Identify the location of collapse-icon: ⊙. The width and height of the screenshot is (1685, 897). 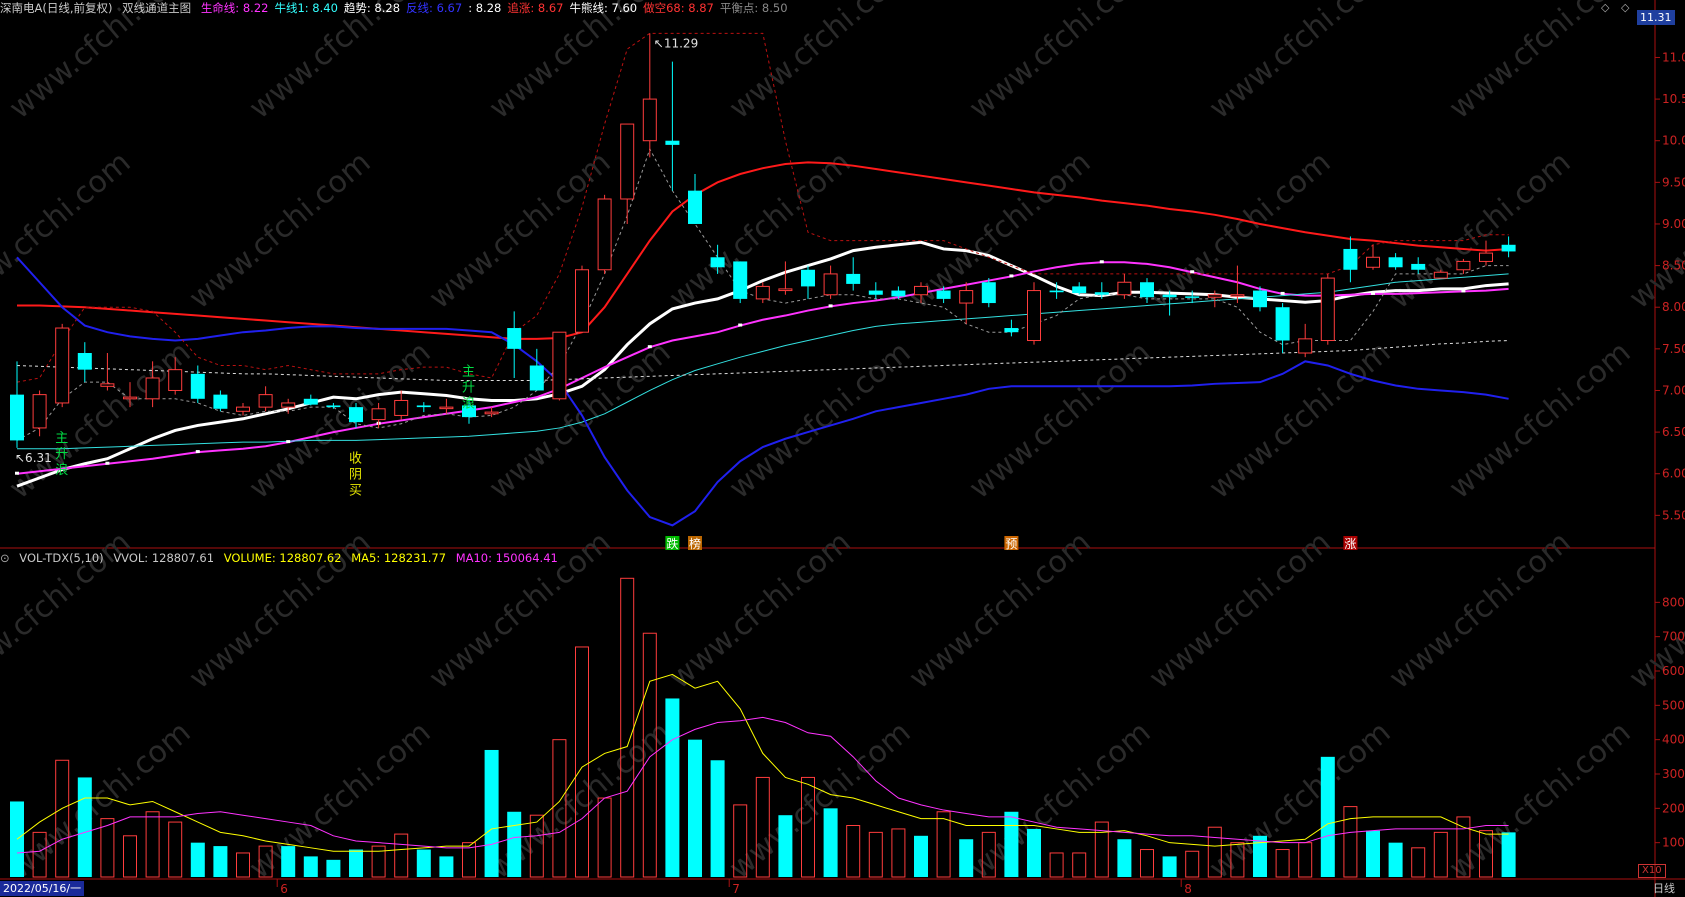
(5, 558).